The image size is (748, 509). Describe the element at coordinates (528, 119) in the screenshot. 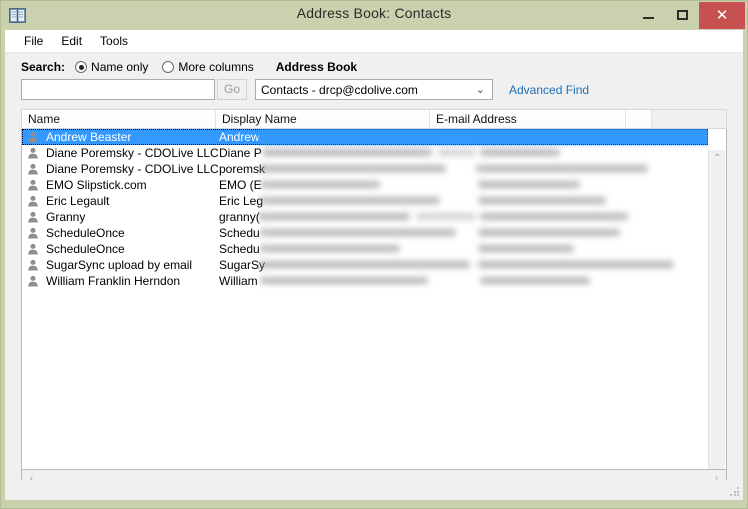

I see `column-header-email-address: E-mail Address` at that location.